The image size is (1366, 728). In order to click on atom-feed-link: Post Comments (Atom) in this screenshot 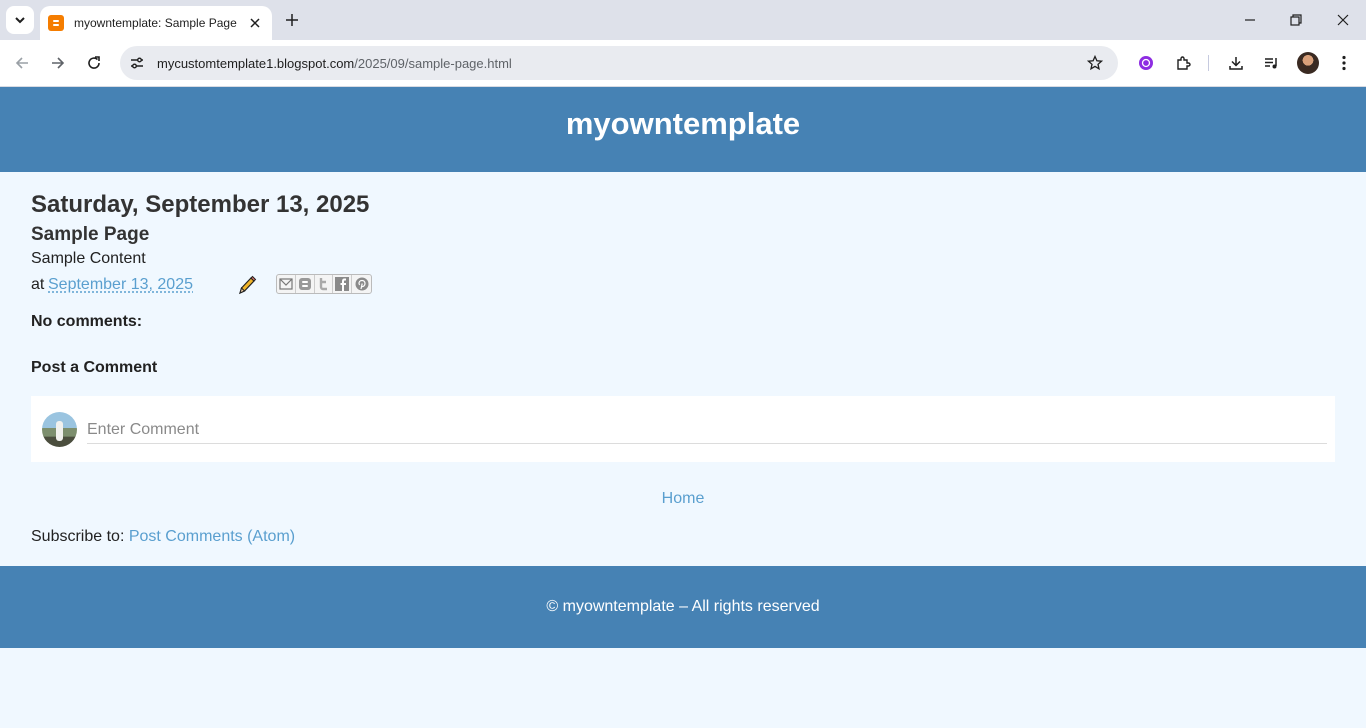, I will do `click(212, 536)`.